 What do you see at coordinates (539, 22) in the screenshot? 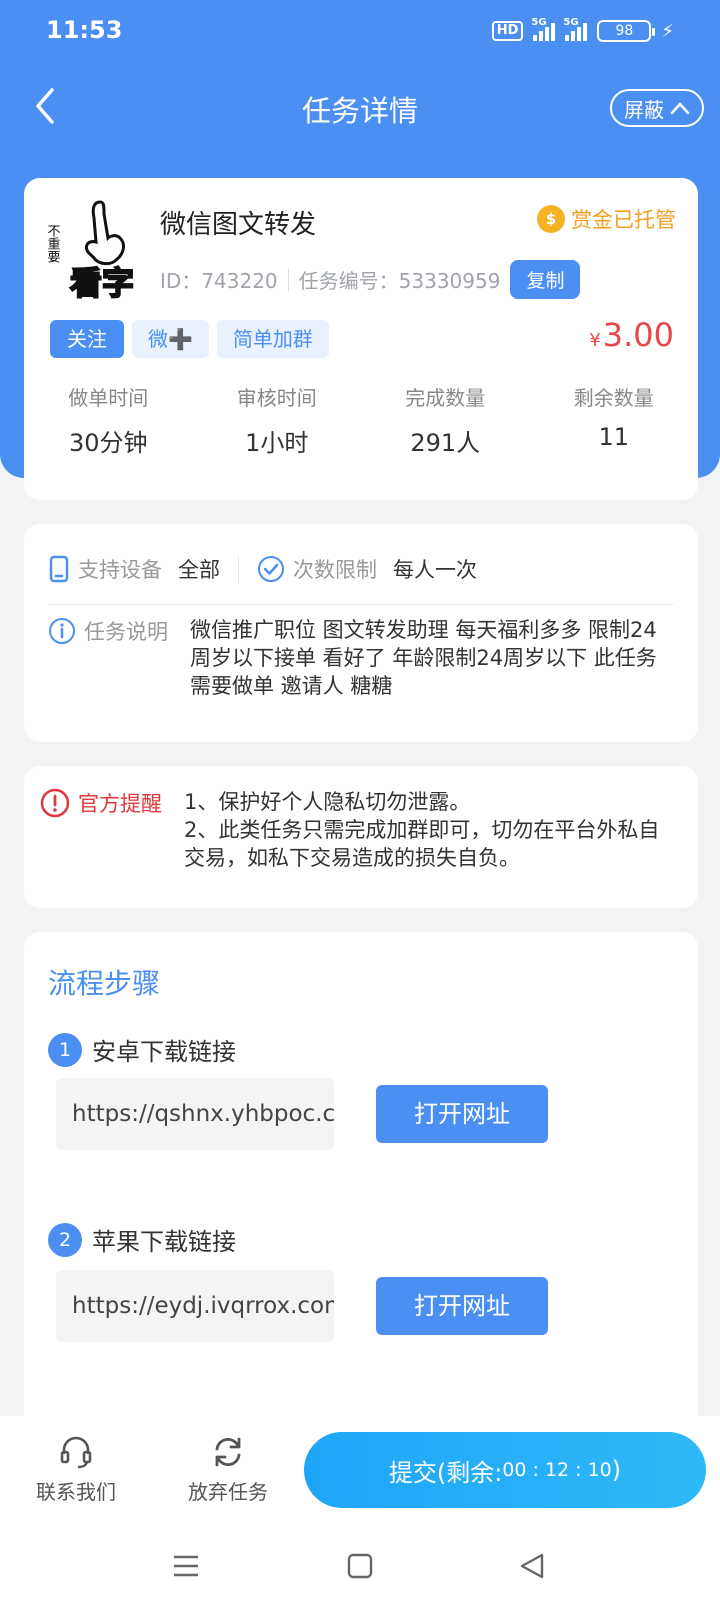
I see `signal-label: 5G` at bounding box center [539, 22].